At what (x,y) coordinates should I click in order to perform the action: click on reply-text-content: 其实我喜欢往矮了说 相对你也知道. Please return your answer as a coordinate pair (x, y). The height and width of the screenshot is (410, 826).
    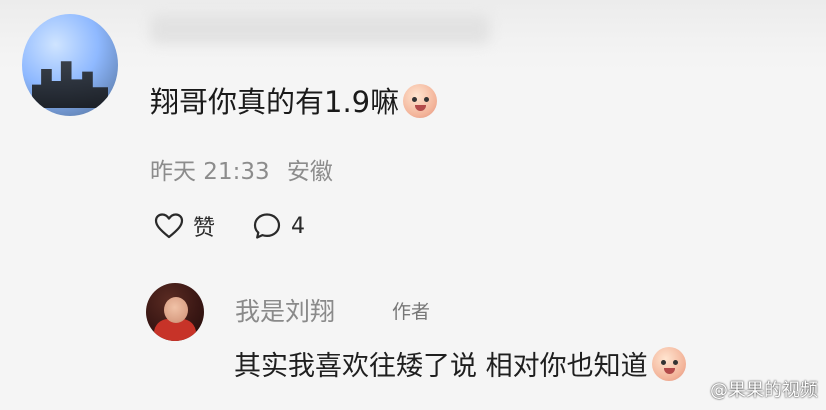
    Looking at the image, I should click on (441, 366).